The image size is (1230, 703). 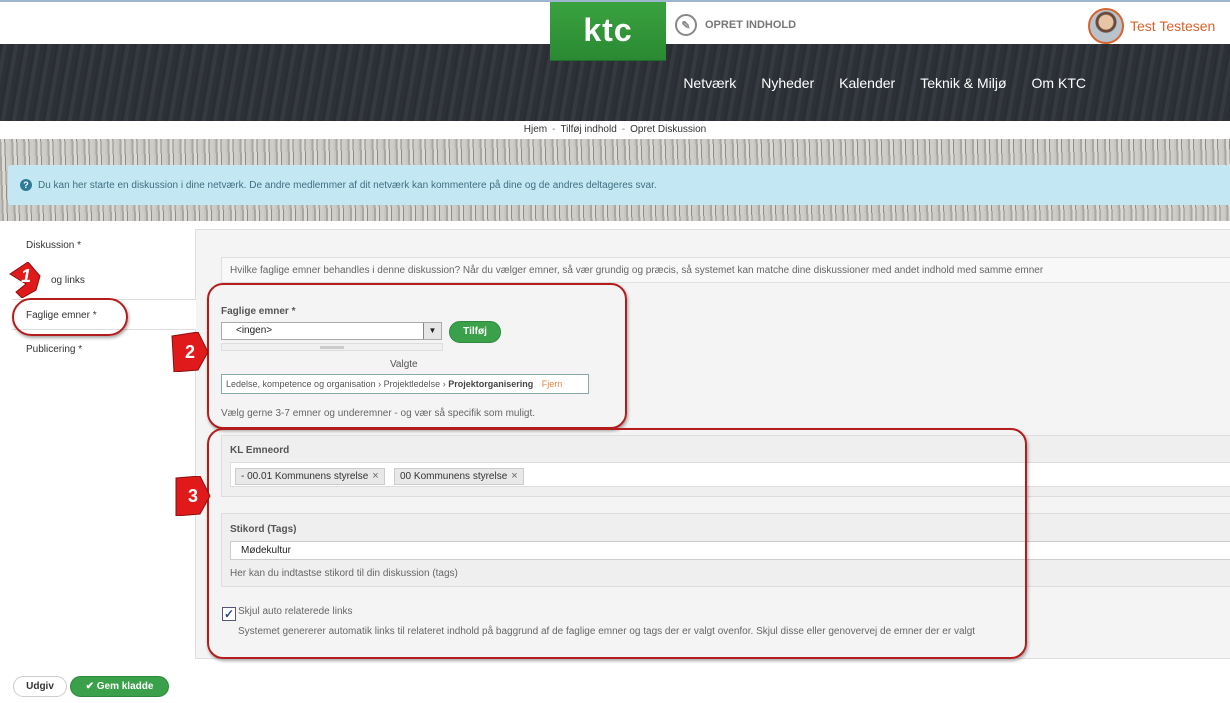 I want to click on save-draft-button: ✔ Gem kladde, so click(x=119, y=686).